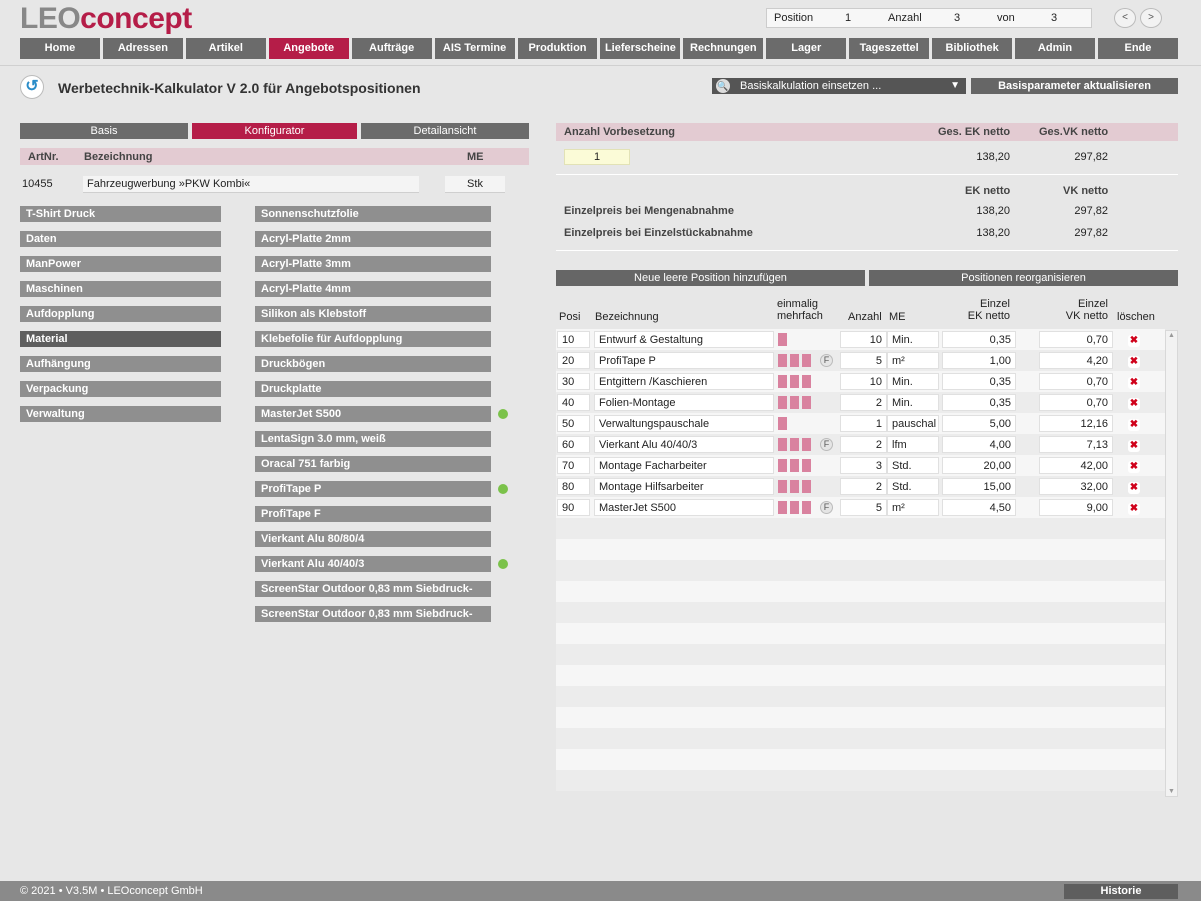  I want to click on tab-konfigurator: Konfigurator, so click(274, 131).